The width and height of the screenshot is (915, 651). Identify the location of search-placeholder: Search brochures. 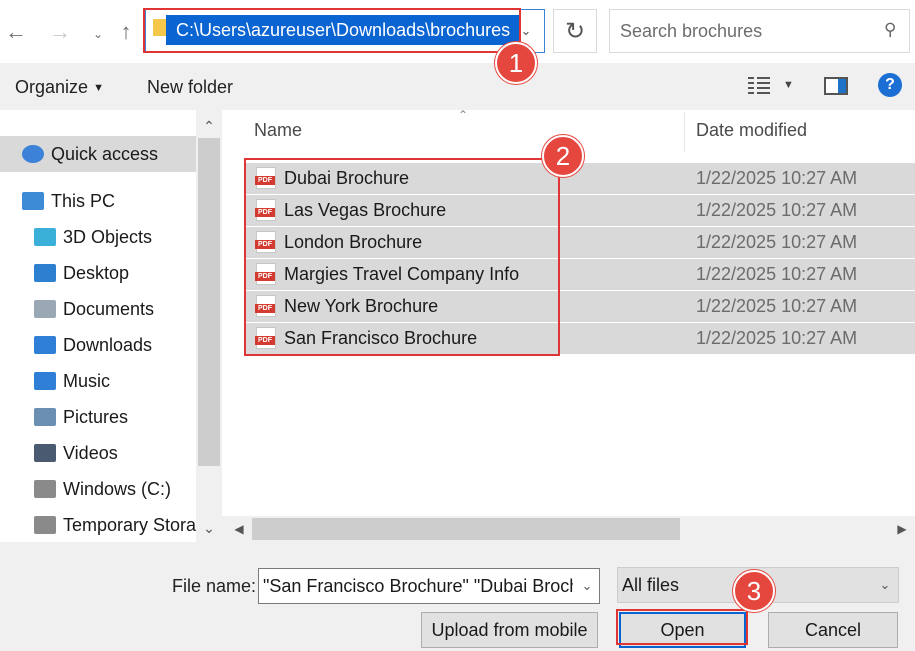
(691, 31).